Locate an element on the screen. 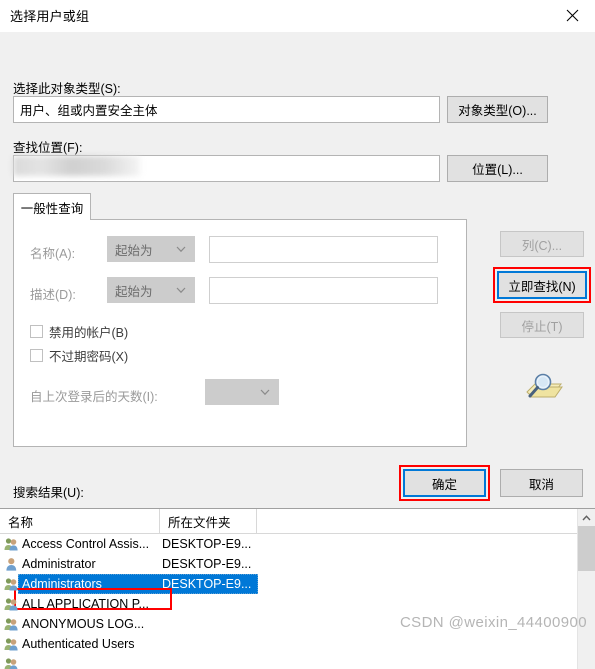 Image resolution: width=595 pixels, height=669 pixels. description-operator-value: 起始为 is located at coordinates (134, 291).